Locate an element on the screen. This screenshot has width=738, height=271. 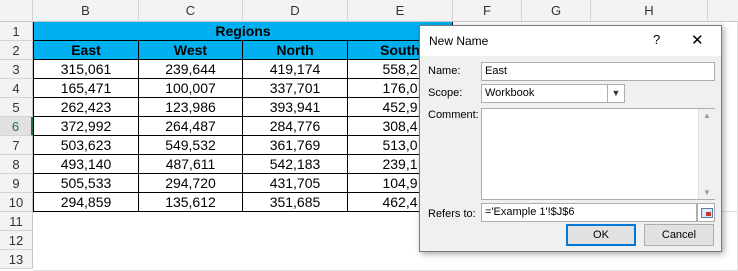
table-cell: 294,859 is located at coordinates (86, 202).